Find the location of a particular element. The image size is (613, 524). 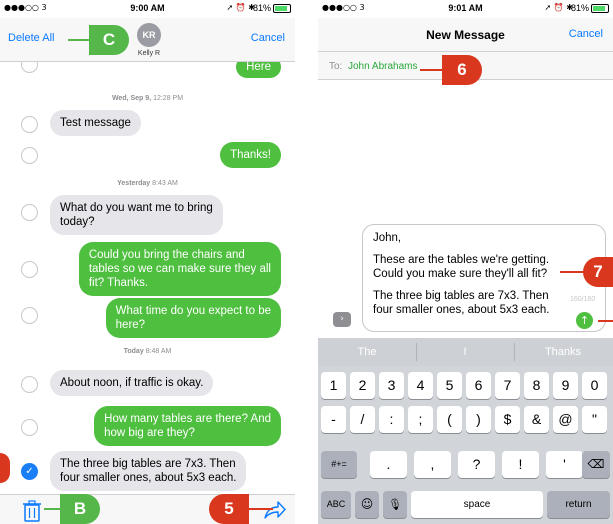

callout-5: 5 is located at coordinates (229, 509).